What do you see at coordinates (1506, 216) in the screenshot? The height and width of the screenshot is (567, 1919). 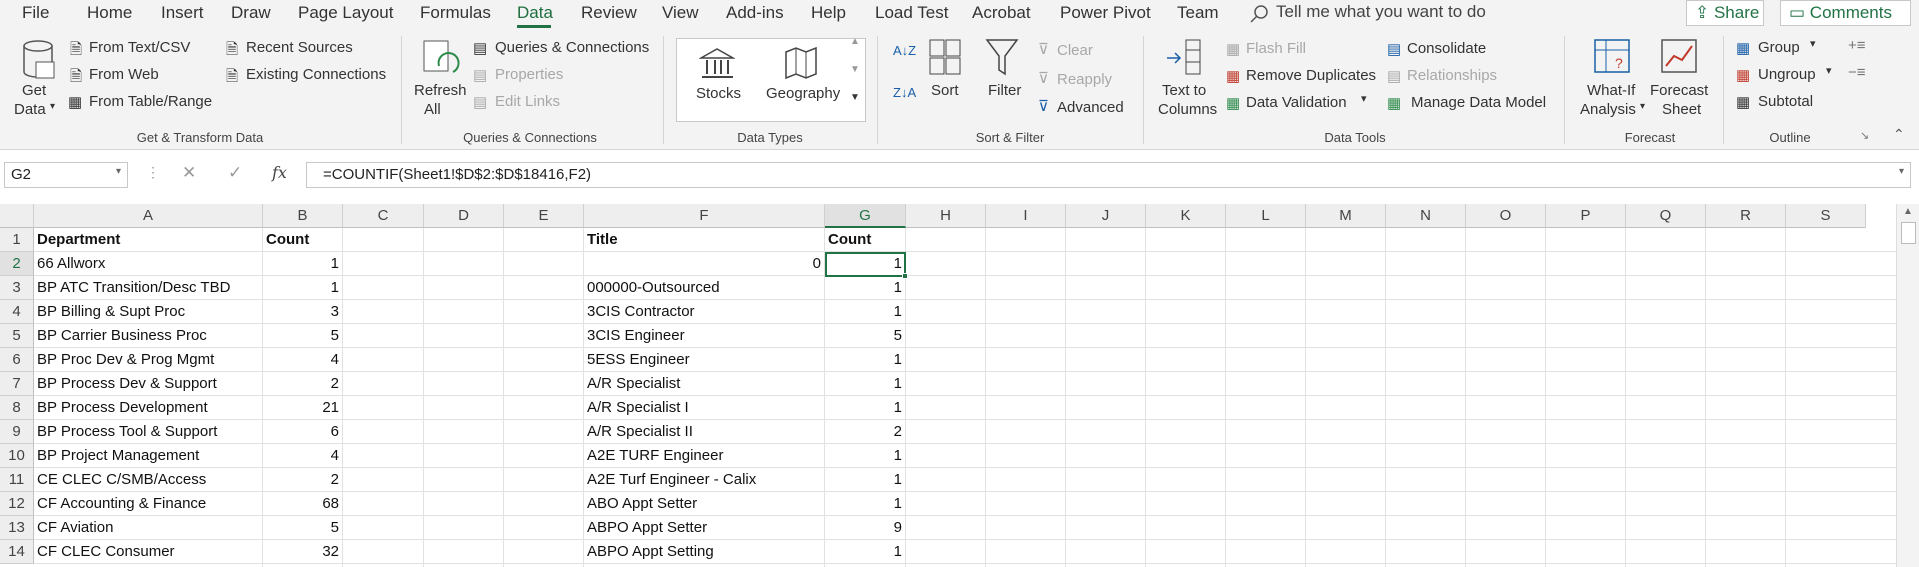 I see `column-header-o: O` at bounding box center [1506, 216].